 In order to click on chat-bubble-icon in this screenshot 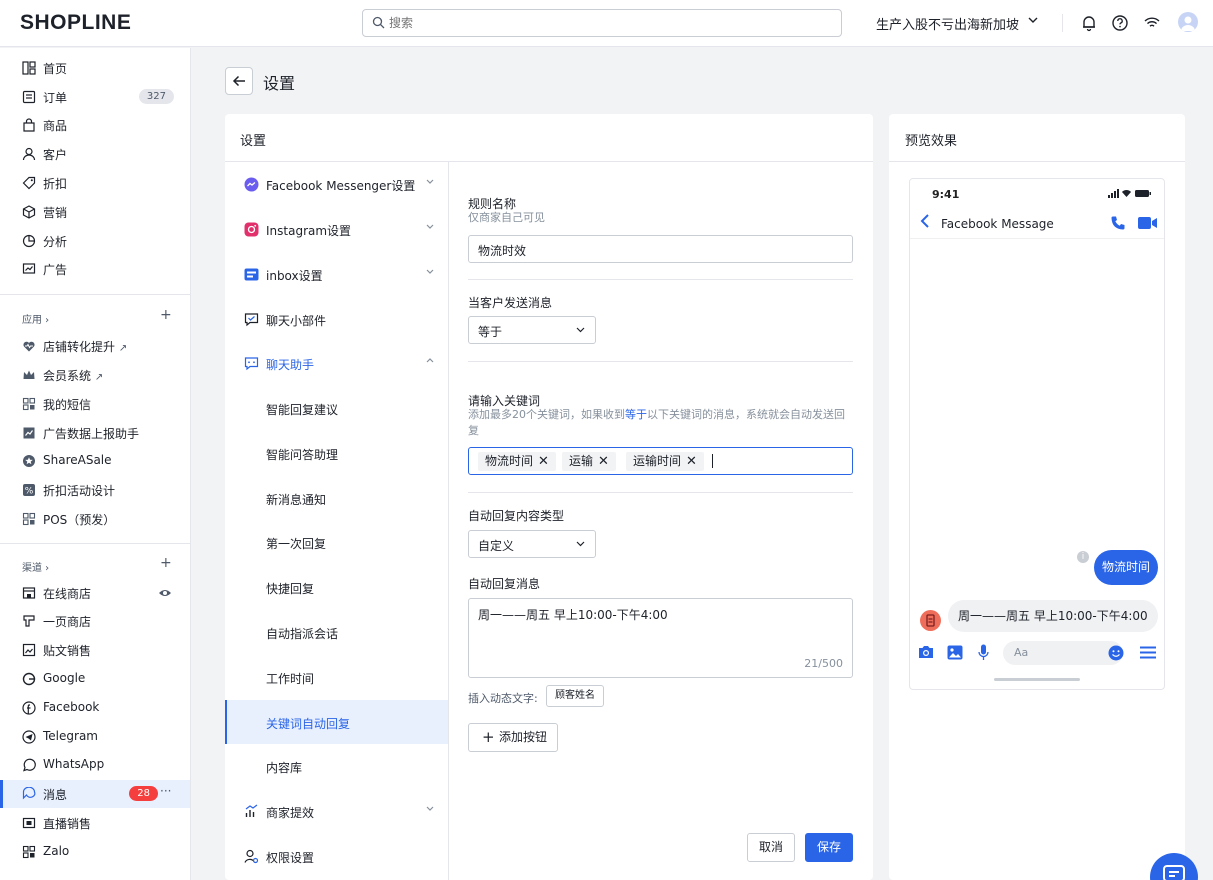, I will do `click(1174, 872)`.